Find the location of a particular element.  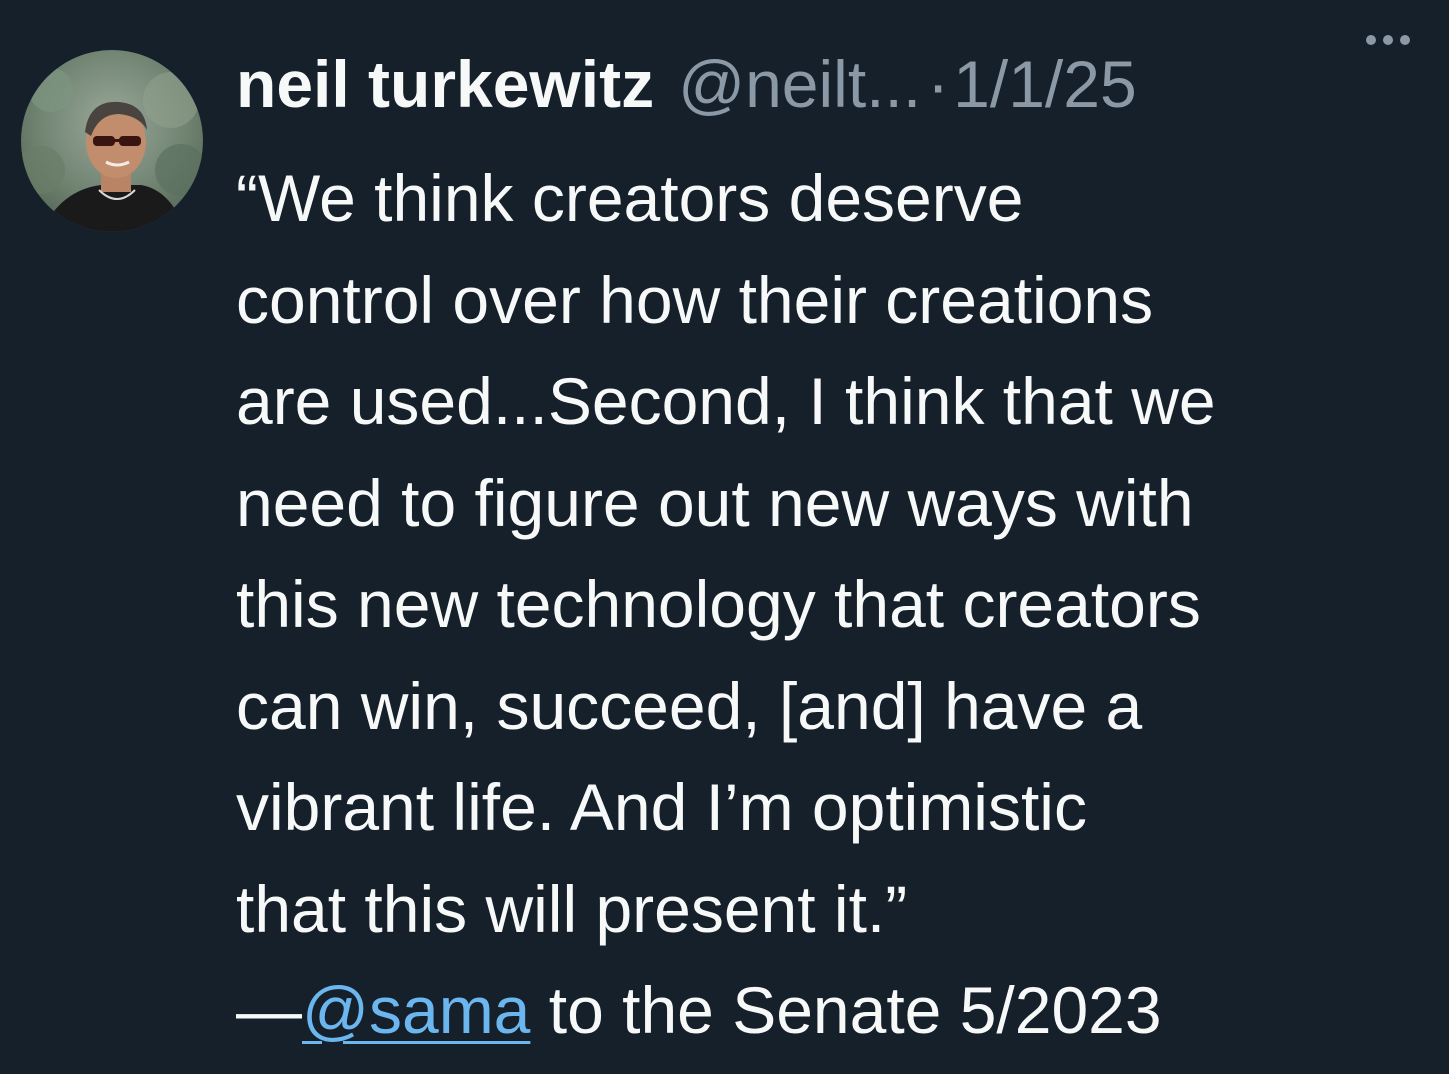

attribution-dash: — is located at coordinates (269, 1010).